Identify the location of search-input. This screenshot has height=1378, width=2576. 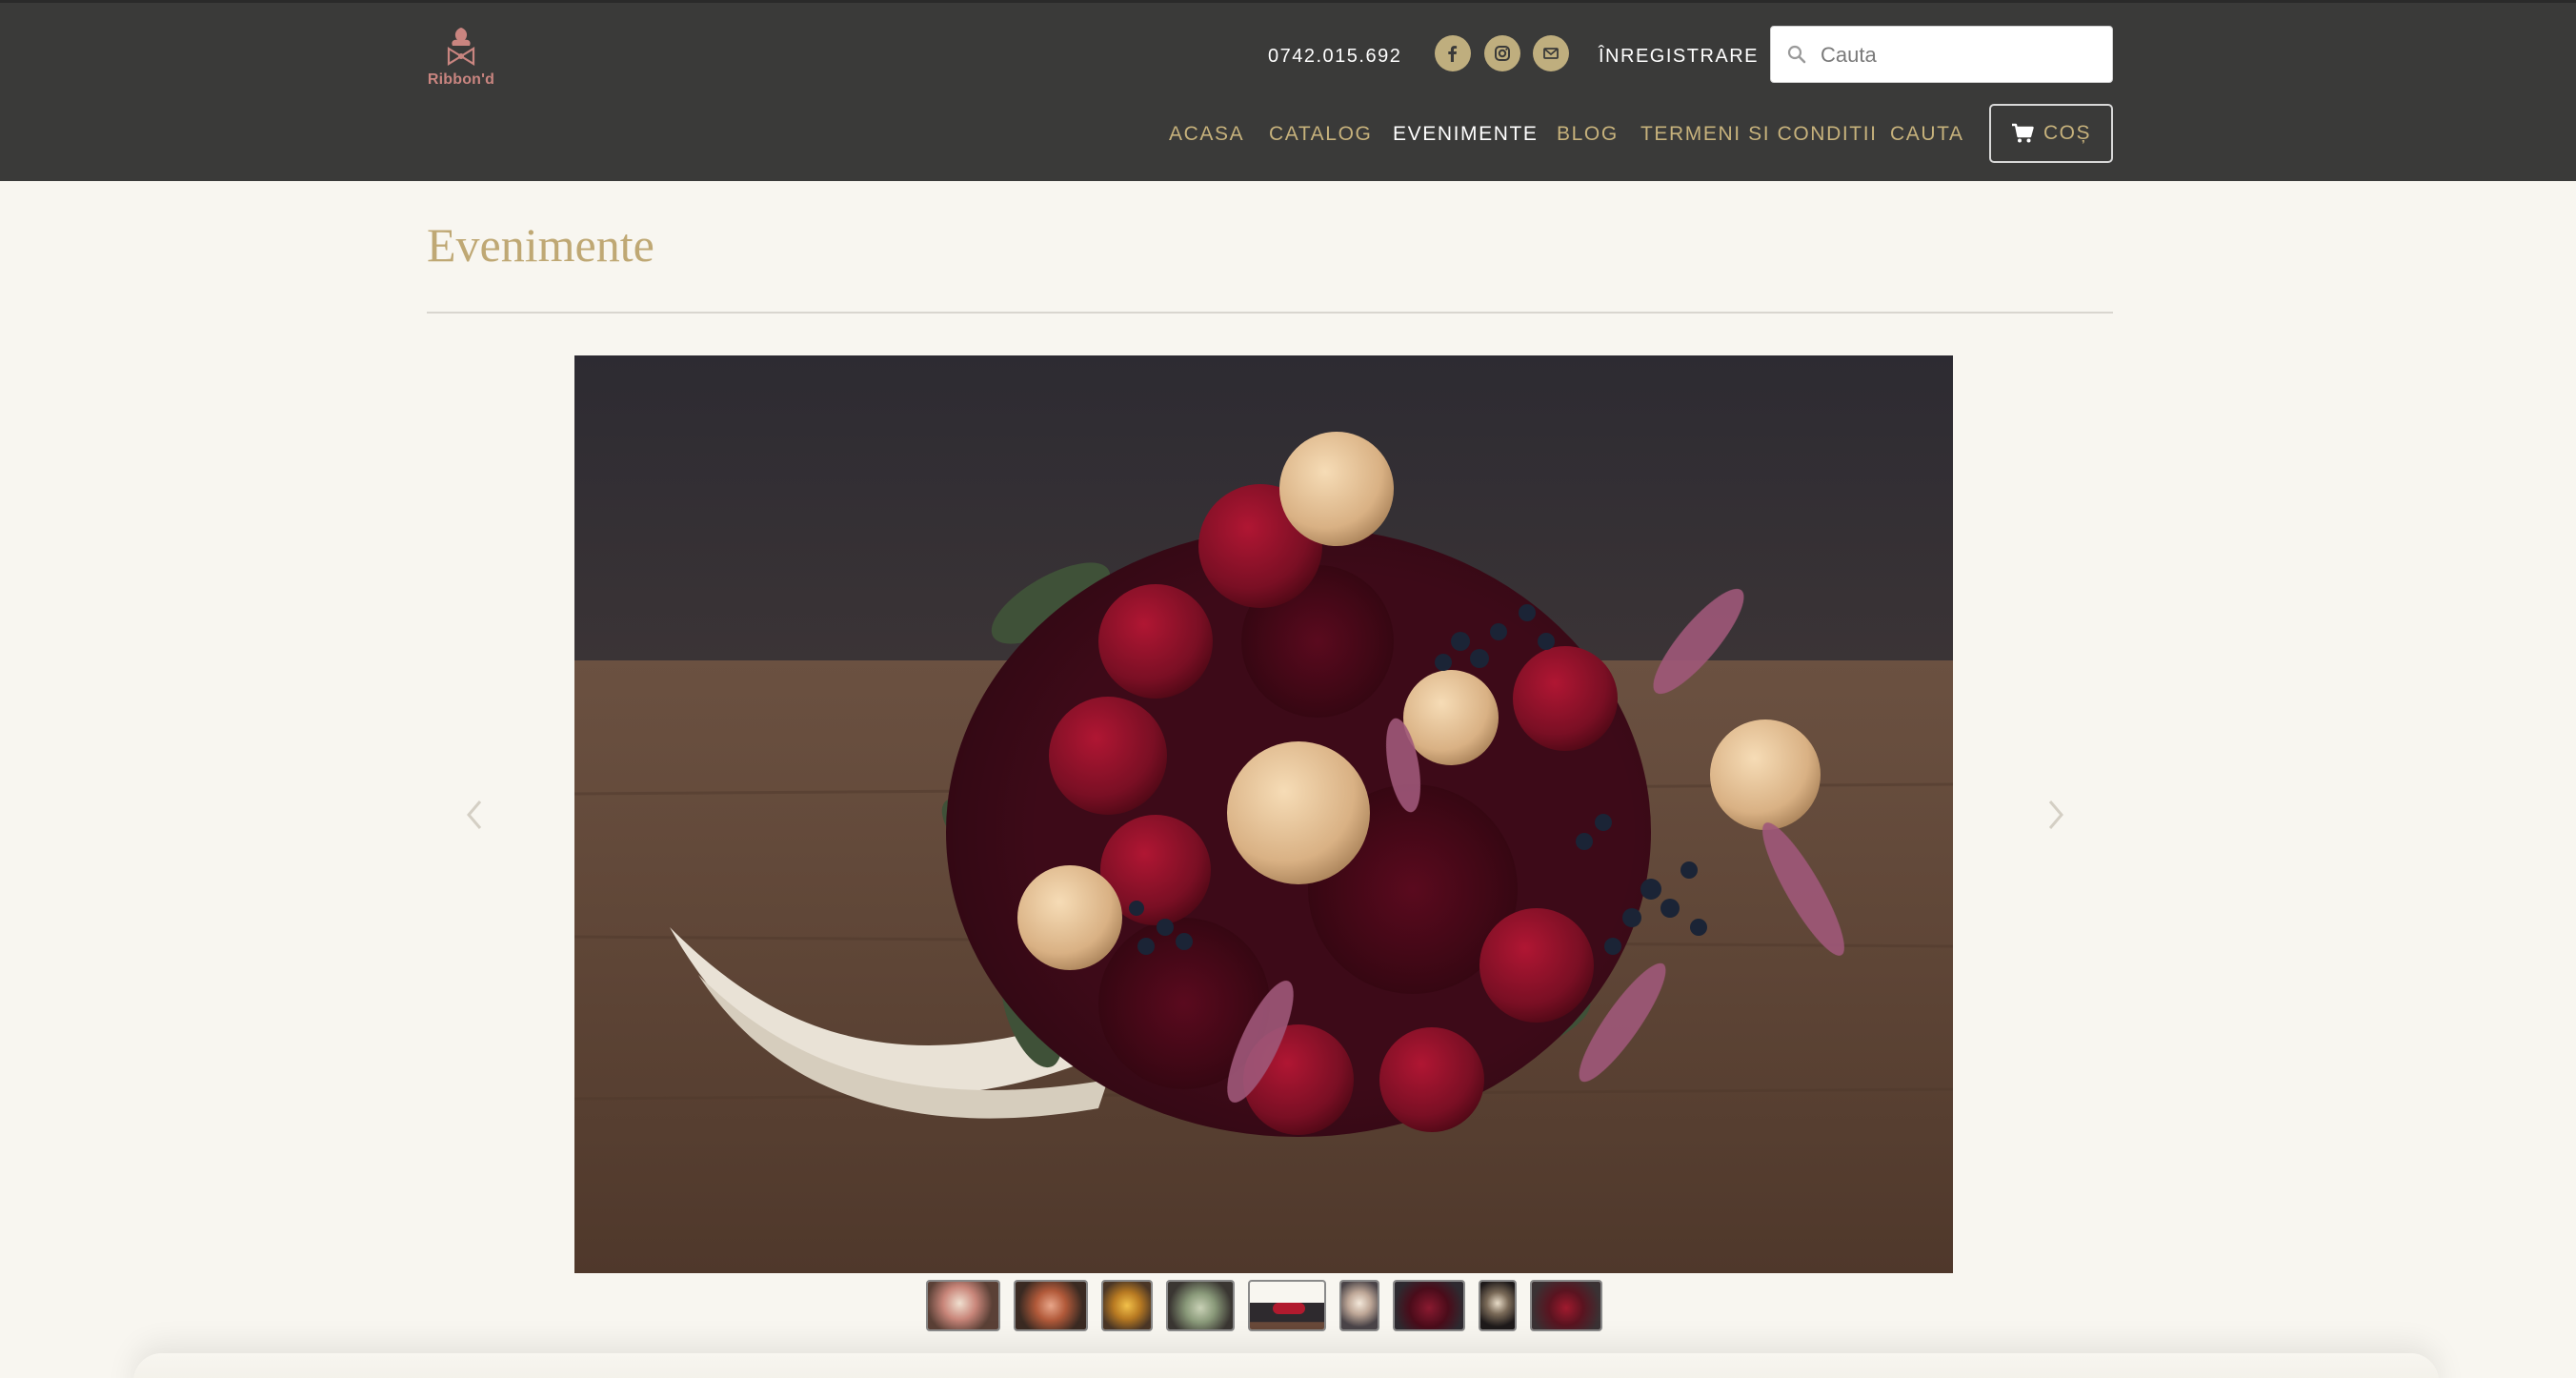
(1959, 55).